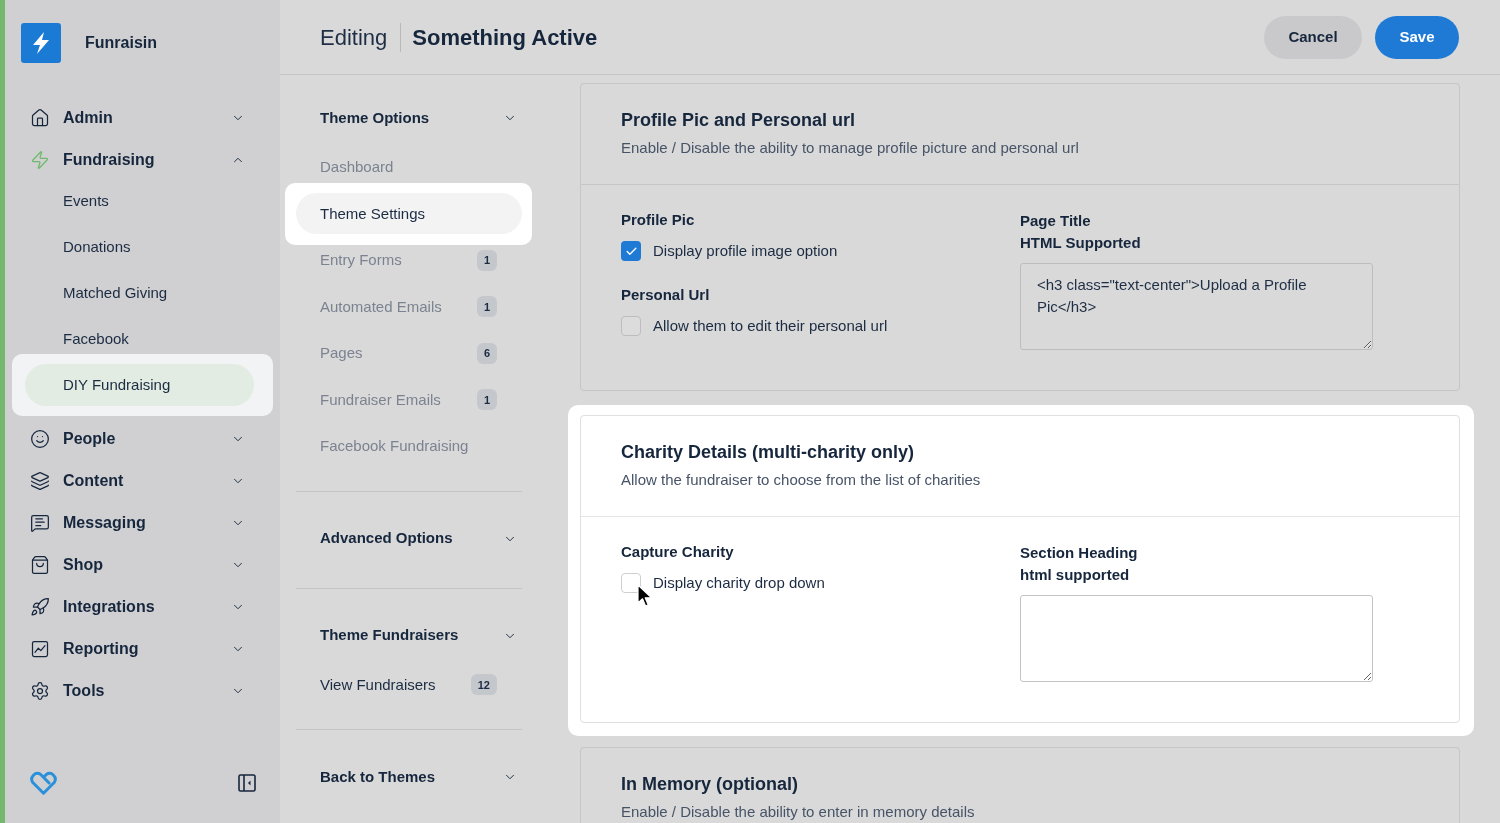 Image resolution: width=1500 pixels, height=823 pixels. Describe the element at coordinates (139, 293) in the screenshot. I see `submenu-item: Matched Giving` at that location.